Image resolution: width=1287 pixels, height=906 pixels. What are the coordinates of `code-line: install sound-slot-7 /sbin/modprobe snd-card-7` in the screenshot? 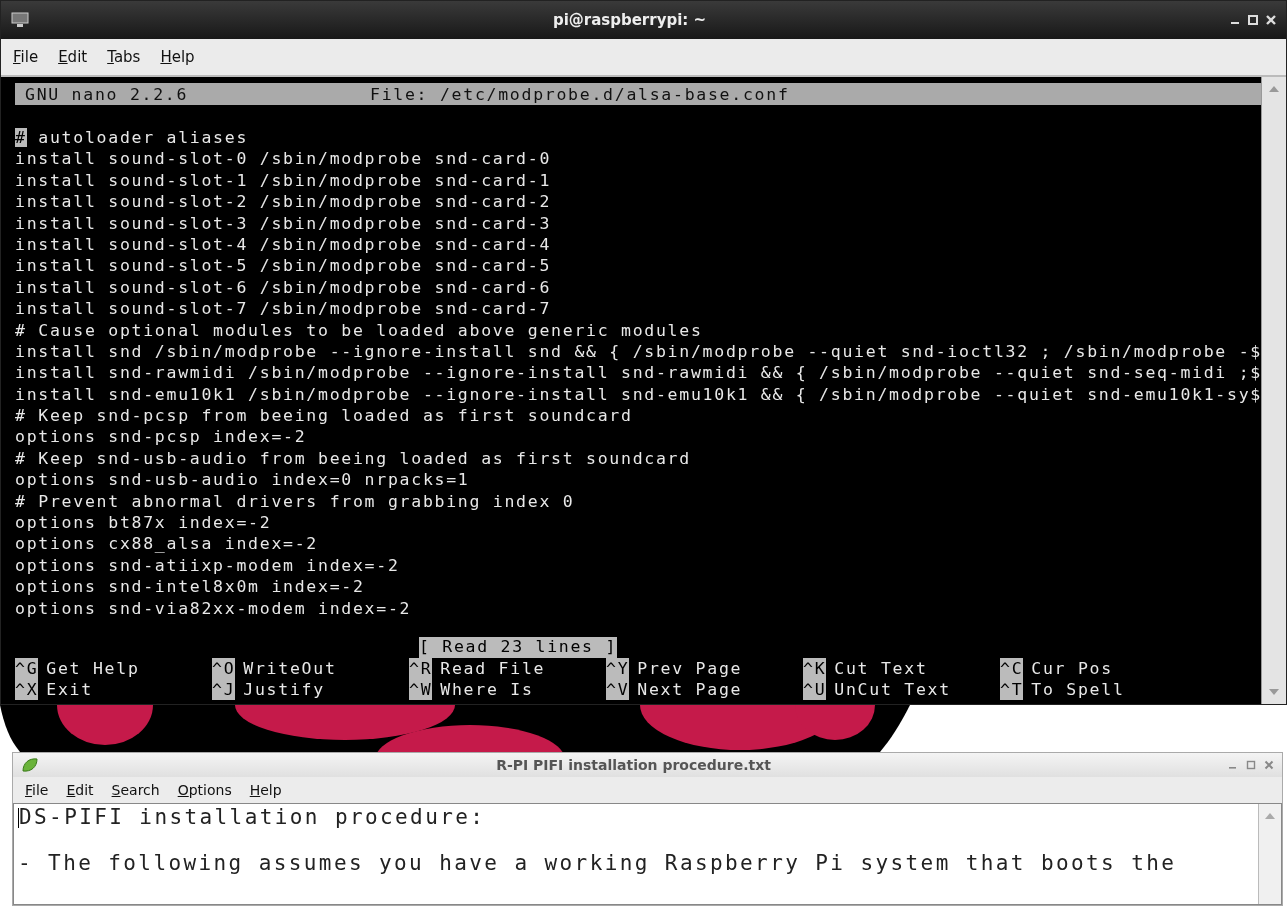 It's located at (284, 309).